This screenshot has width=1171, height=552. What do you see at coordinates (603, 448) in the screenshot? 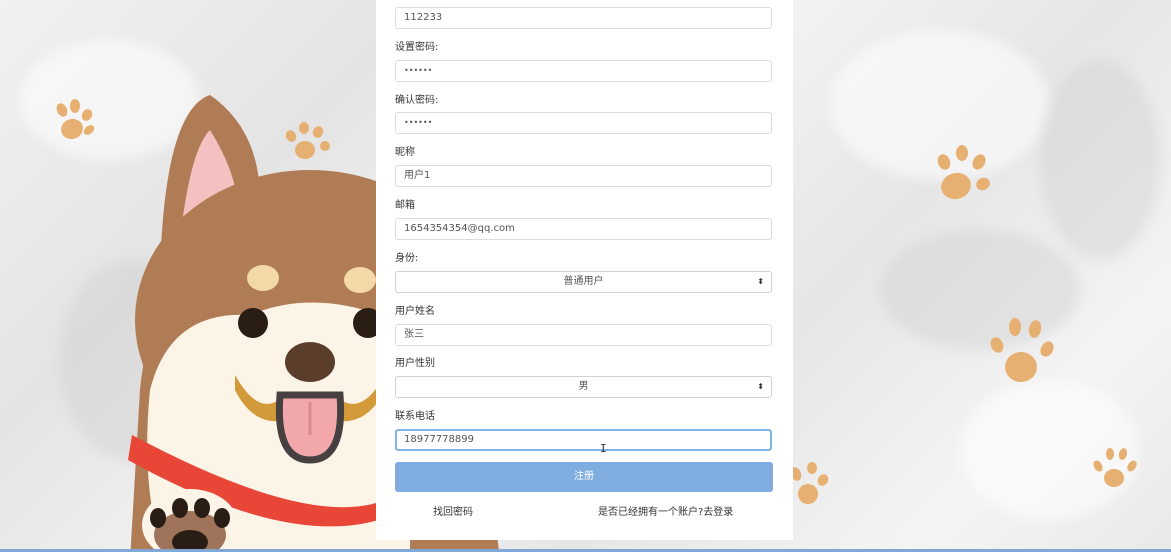
I see `text-cursor-icon: I` at bounding box center [603, 448].